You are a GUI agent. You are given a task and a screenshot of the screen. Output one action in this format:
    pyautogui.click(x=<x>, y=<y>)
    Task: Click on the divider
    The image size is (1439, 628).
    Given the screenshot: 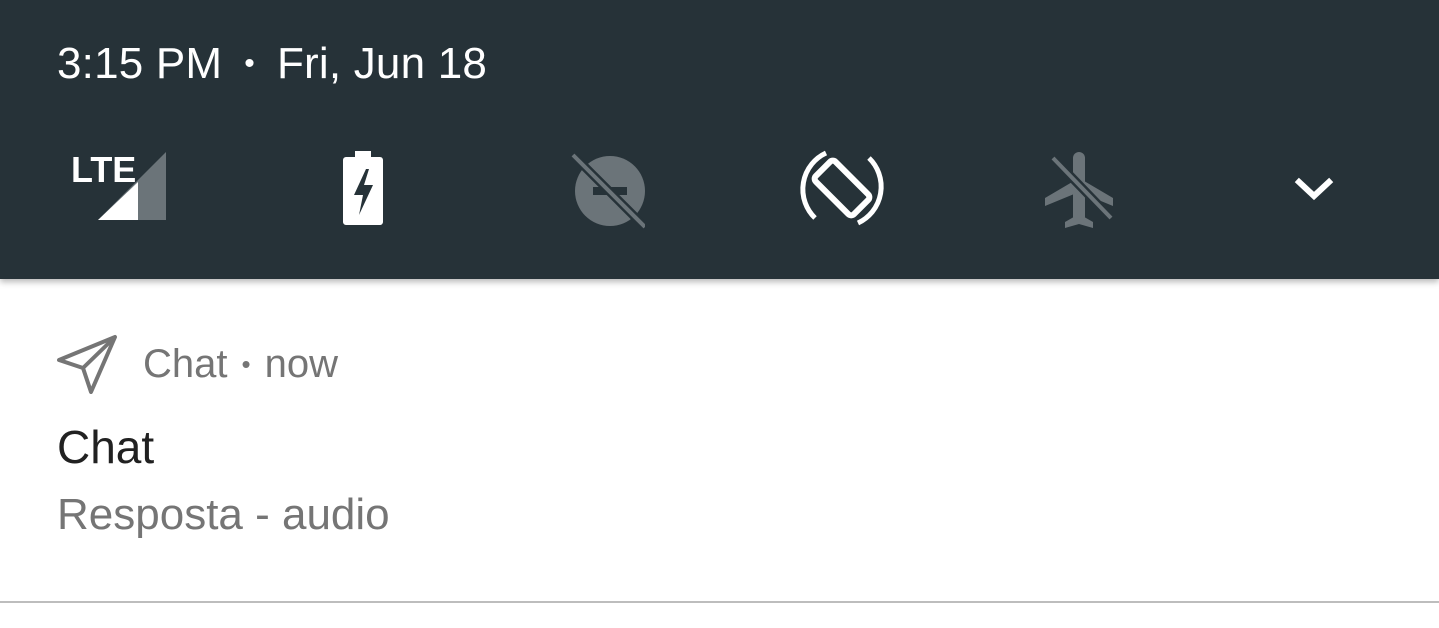 What is the action you would take?
    pyautogui.click(x=719, y=602)
    